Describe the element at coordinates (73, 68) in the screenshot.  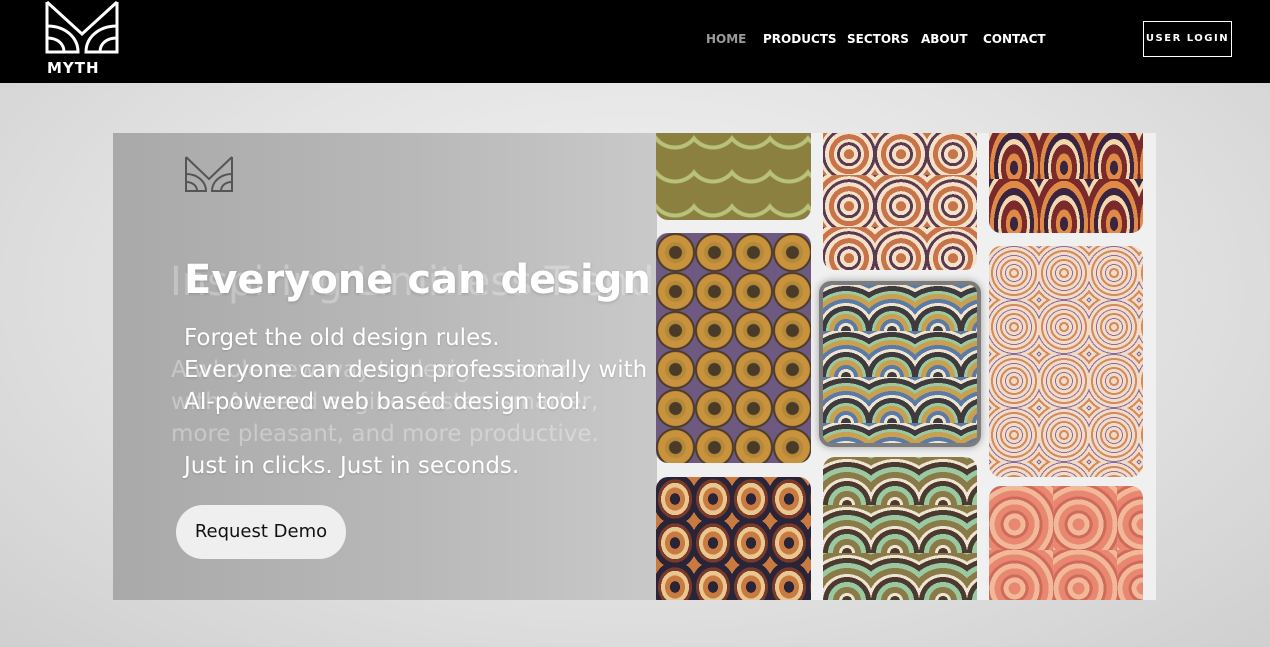
I see `logo-text: MYTH` at that location.